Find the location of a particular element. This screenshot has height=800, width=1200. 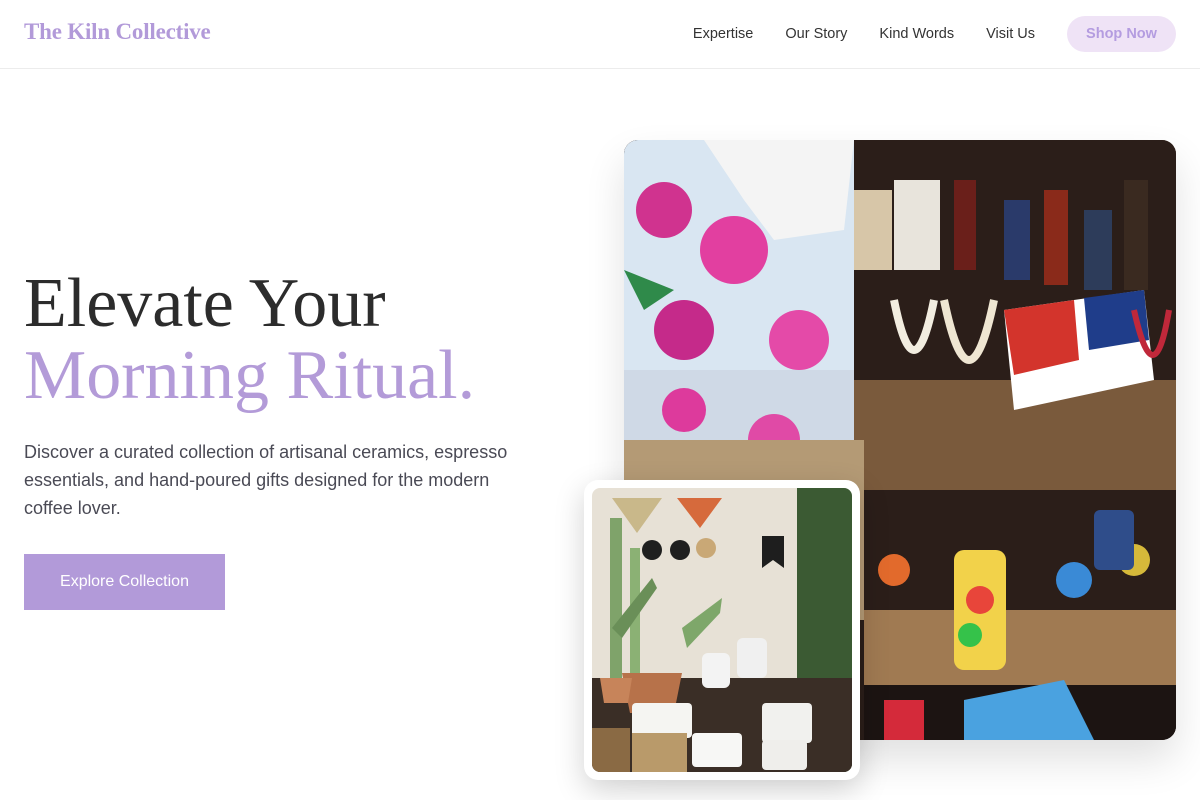

hero-title: Elevate Your Morning Ritual. is located at coordinates (249, 340).